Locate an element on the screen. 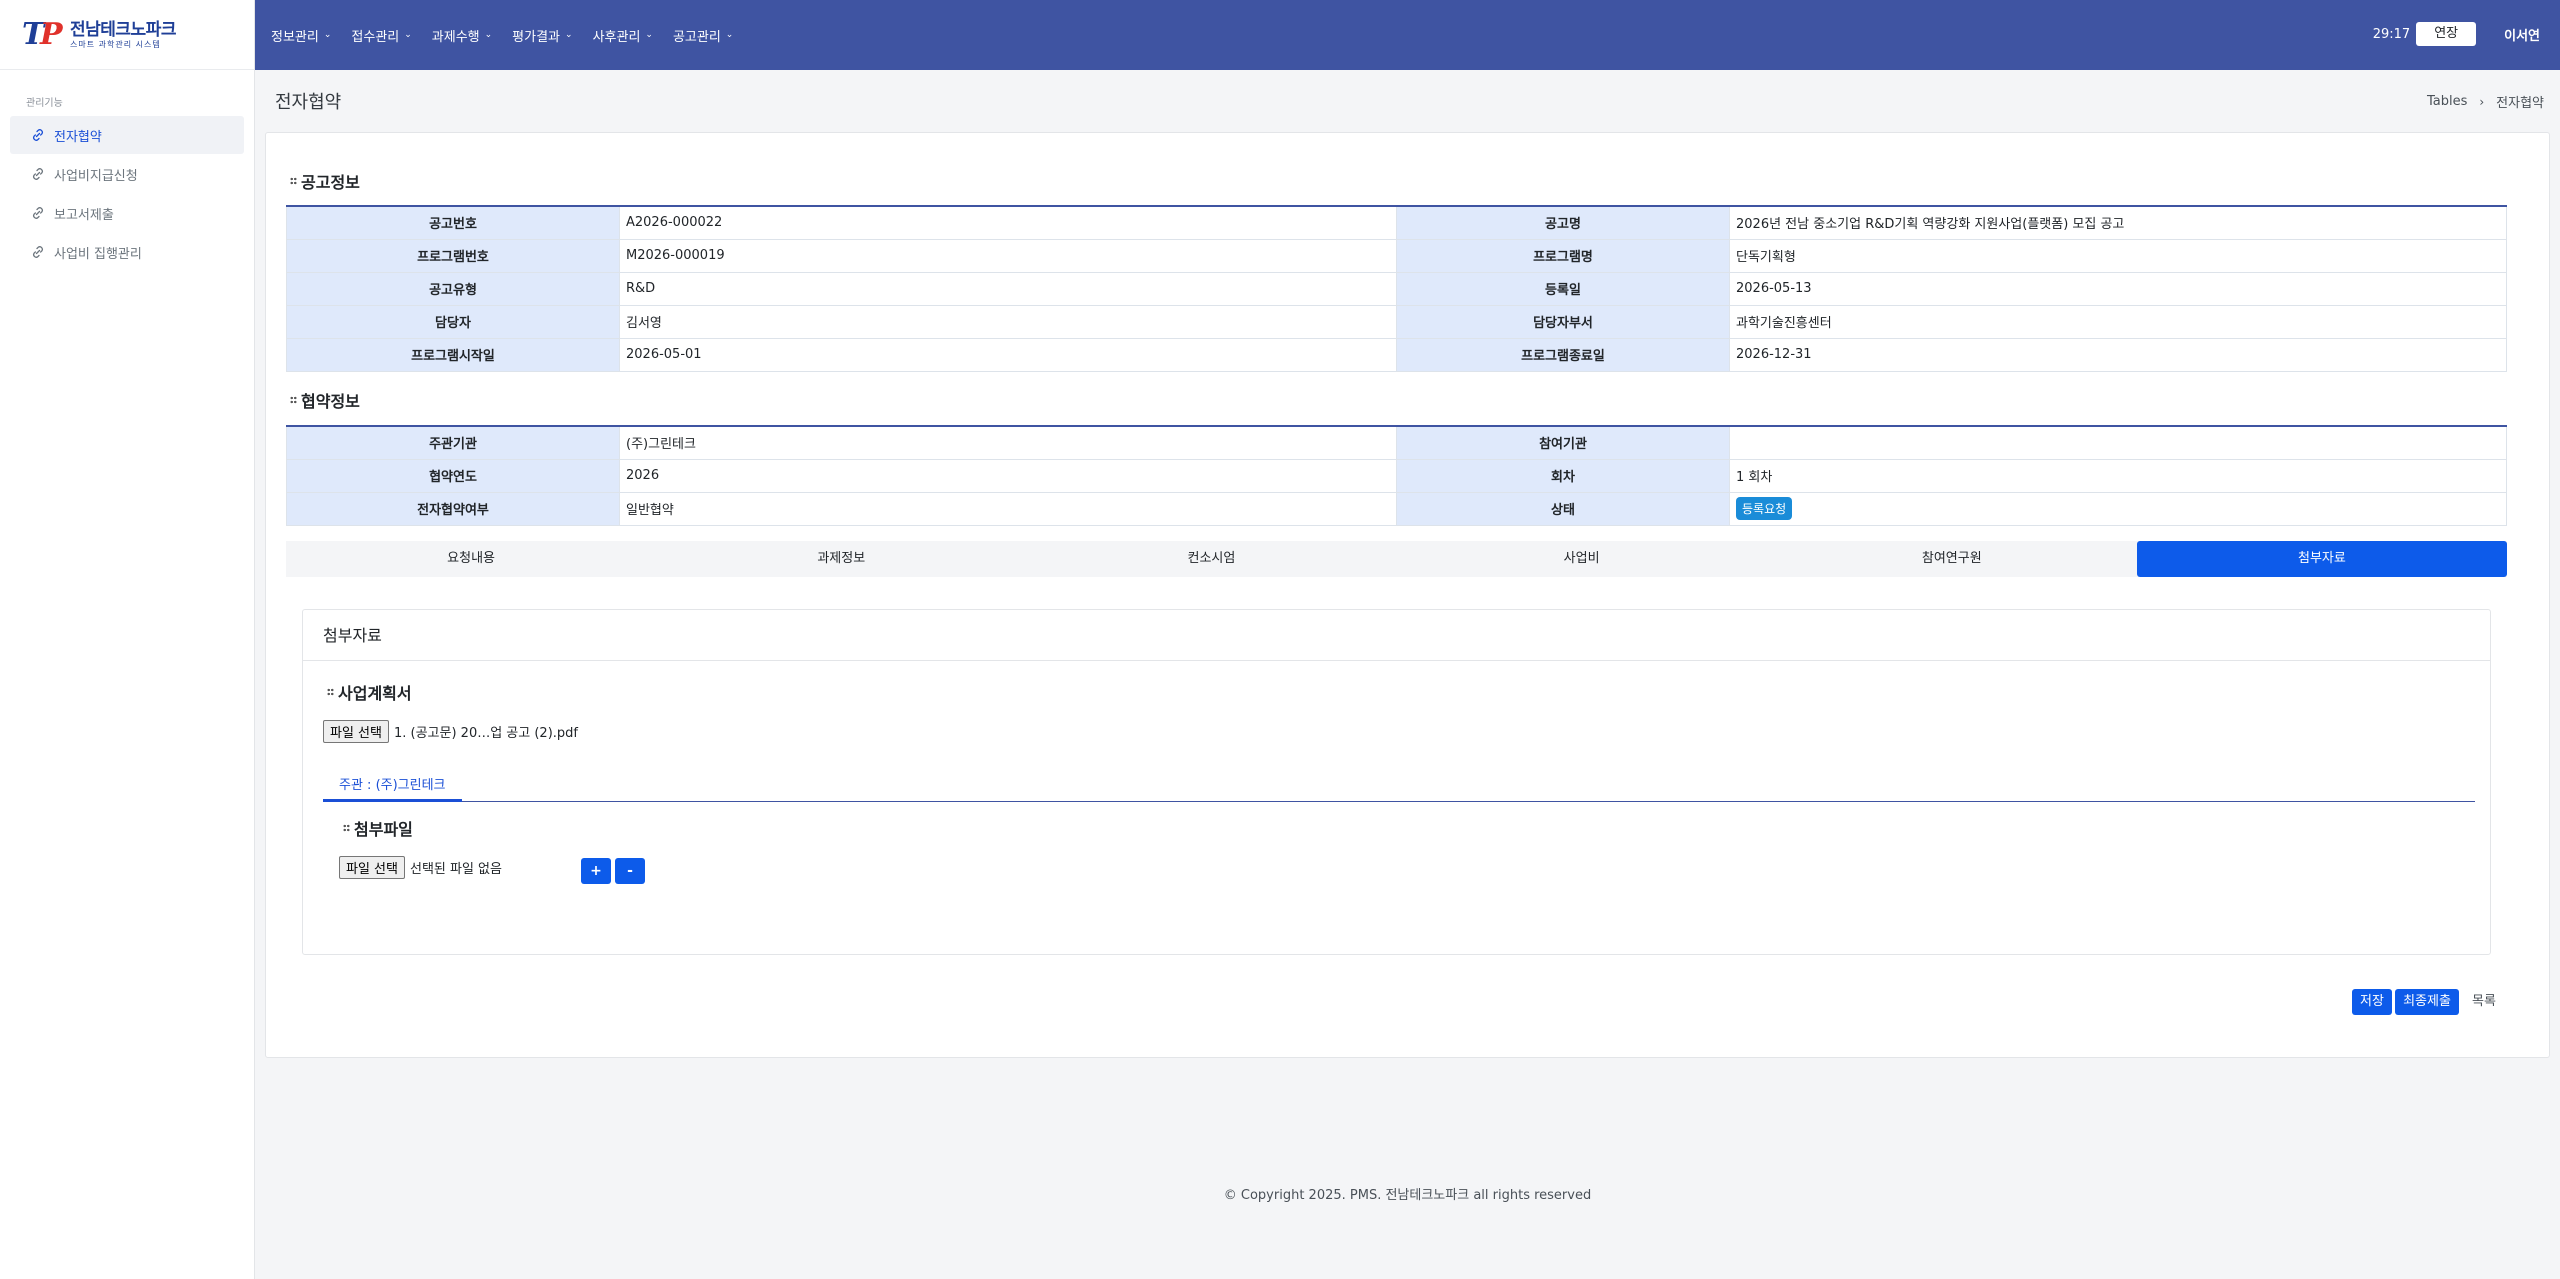  attachments-title: 첨부자료 is located at coordinates (1396, 635).